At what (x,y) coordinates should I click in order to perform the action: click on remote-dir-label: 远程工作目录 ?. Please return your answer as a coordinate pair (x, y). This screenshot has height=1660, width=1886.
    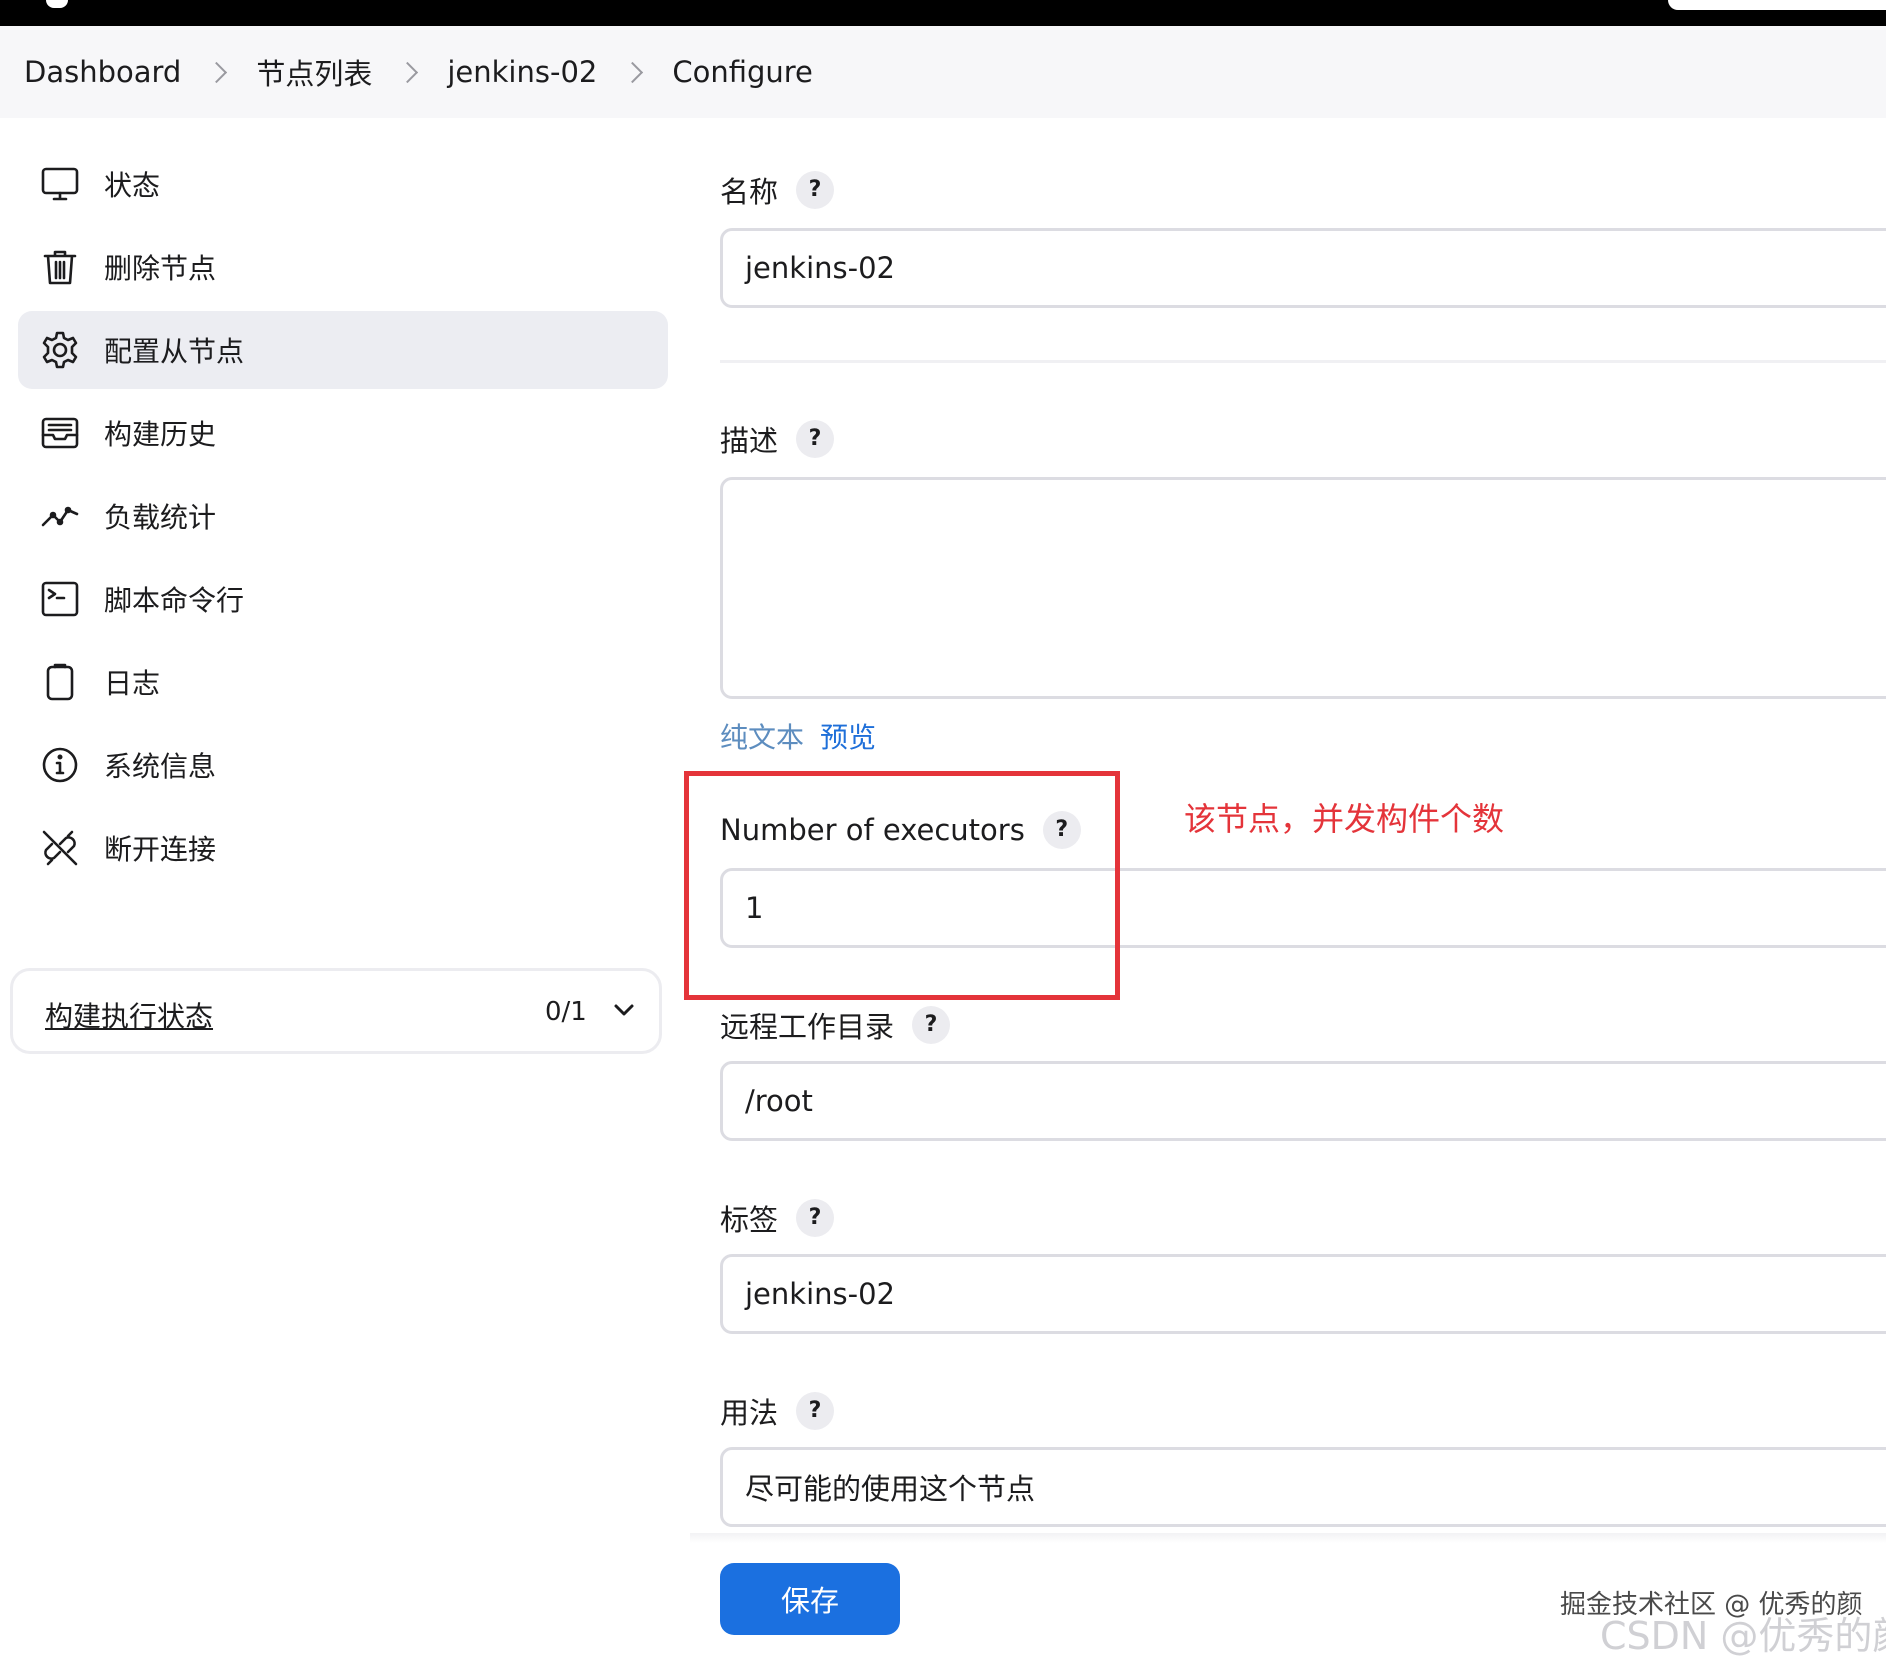
    Looking at the image, I should click on (835, 1025).